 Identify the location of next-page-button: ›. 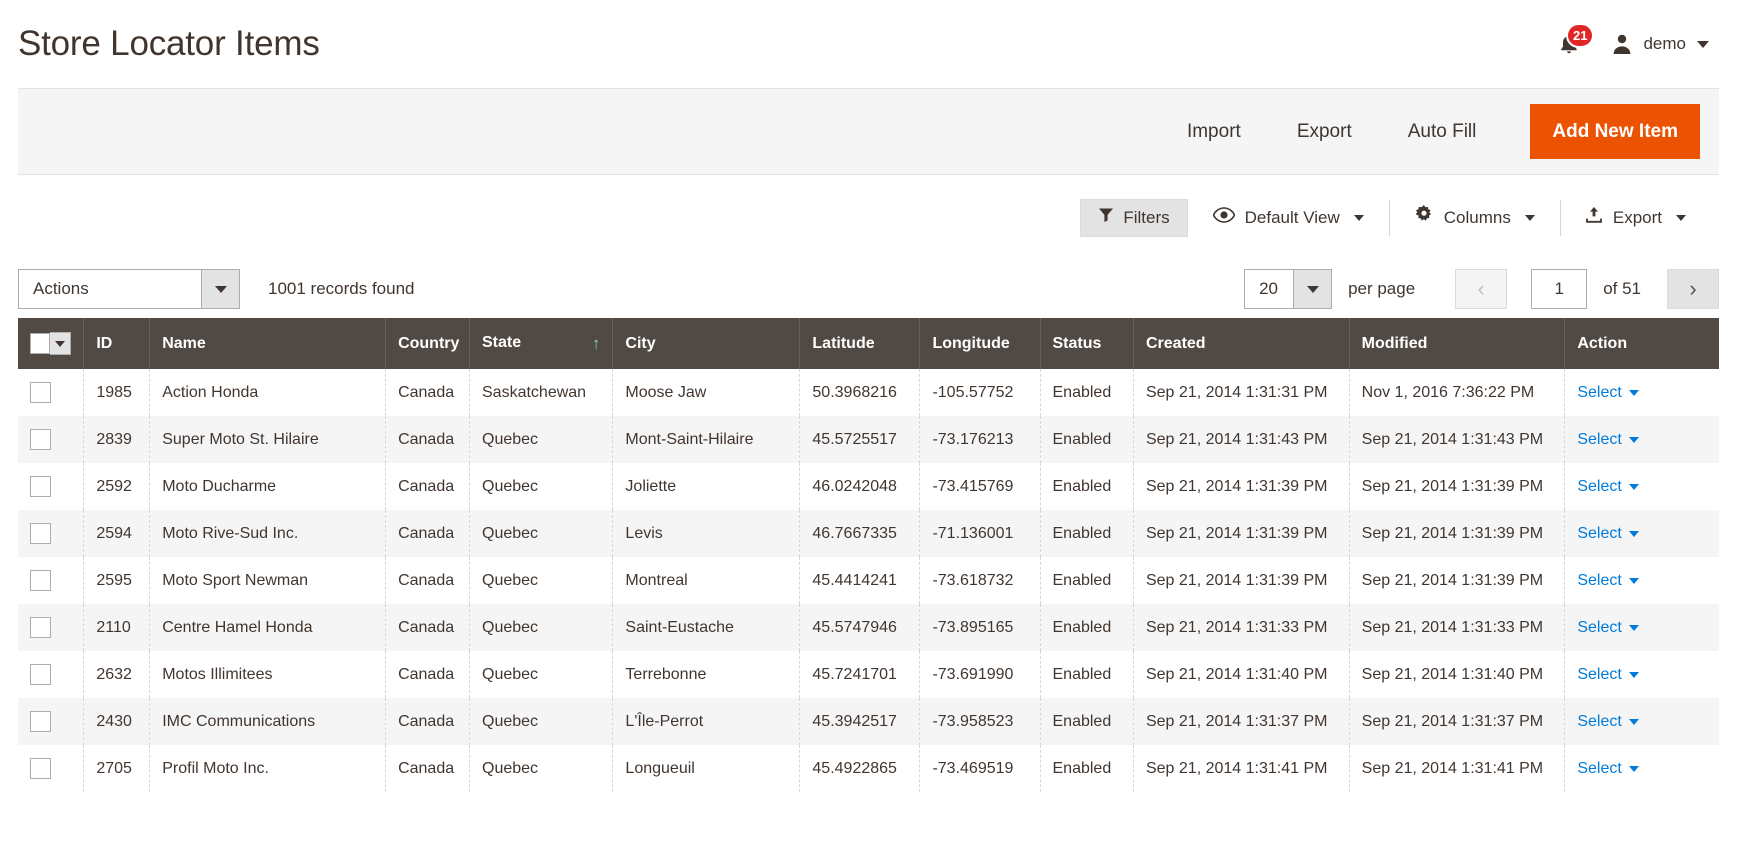
(1693, 289).